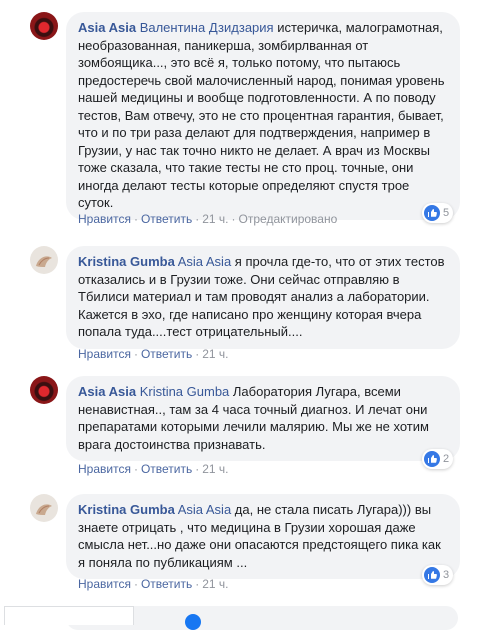 Image resolution: width=492 pixels, height=630 pixels. I want to click on reaction-number: 2, so click(446, 459).